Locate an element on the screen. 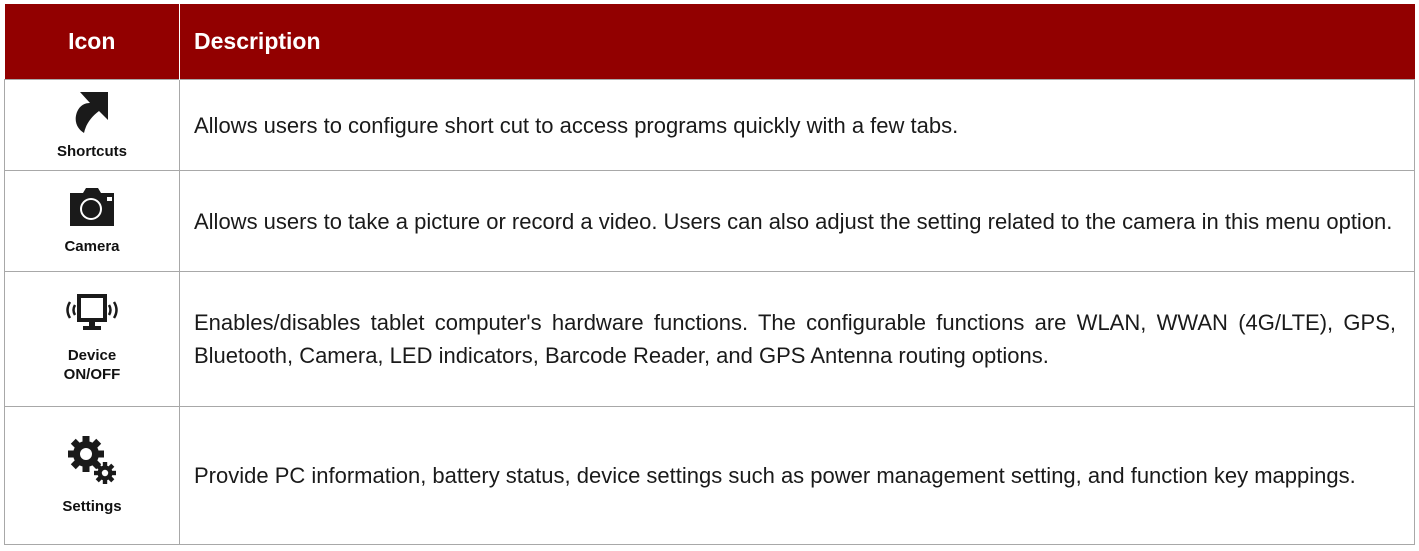 This screenshot has height=551, width=1419. icon-cell: Shortcuts is located at coordinates (92, 125).